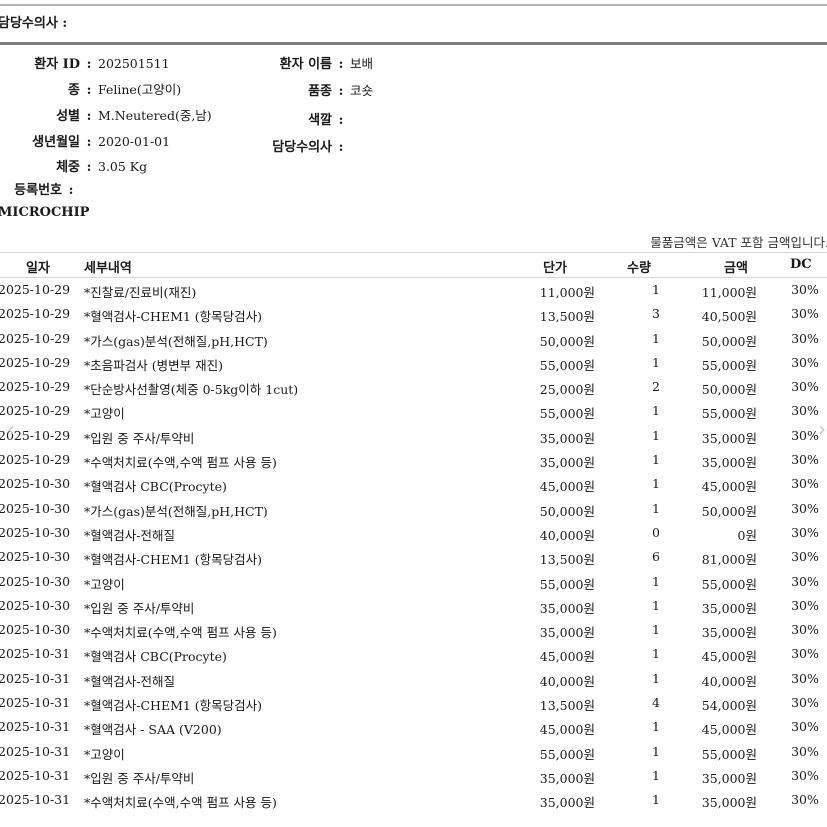 This screenshot has height=827, width=827. I want to click on chevron-right-icon: ›, so click(820, 429).